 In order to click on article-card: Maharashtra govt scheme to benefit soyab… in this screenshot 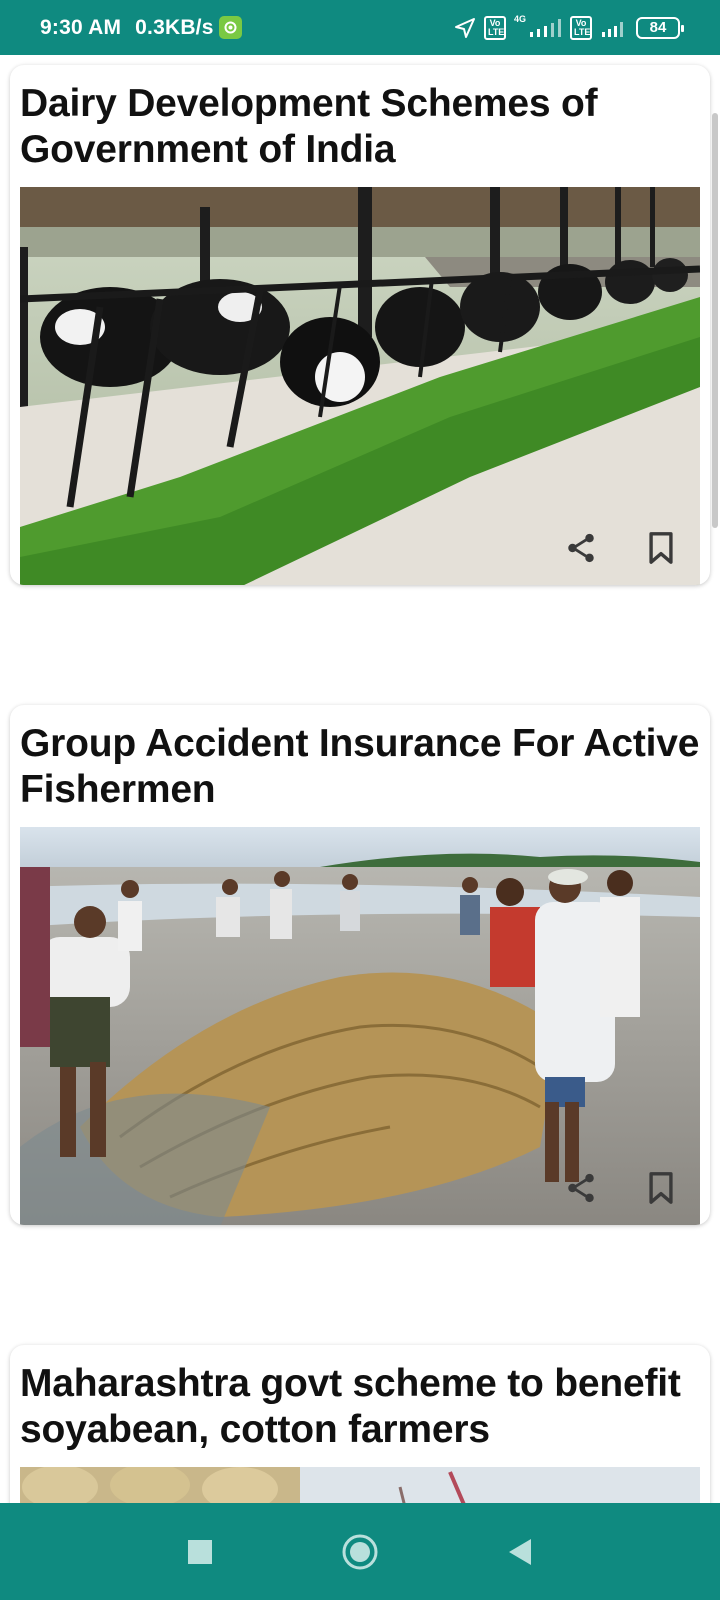, I will do `click(360, 1424)`.